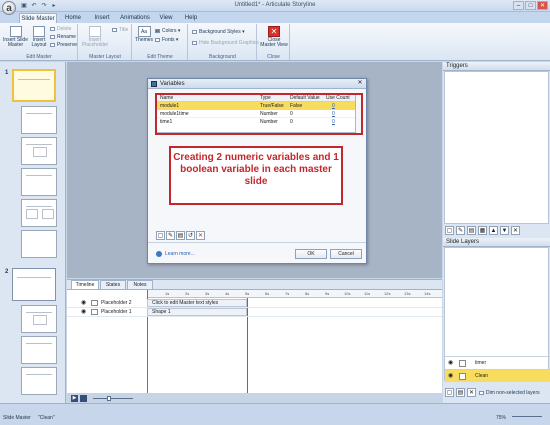 The height and width of the screenshot is (425, 550). Describe the element at coordinates (38, 18) in the screenshot. I see `tab-slide-master: Slide Master` at that location.